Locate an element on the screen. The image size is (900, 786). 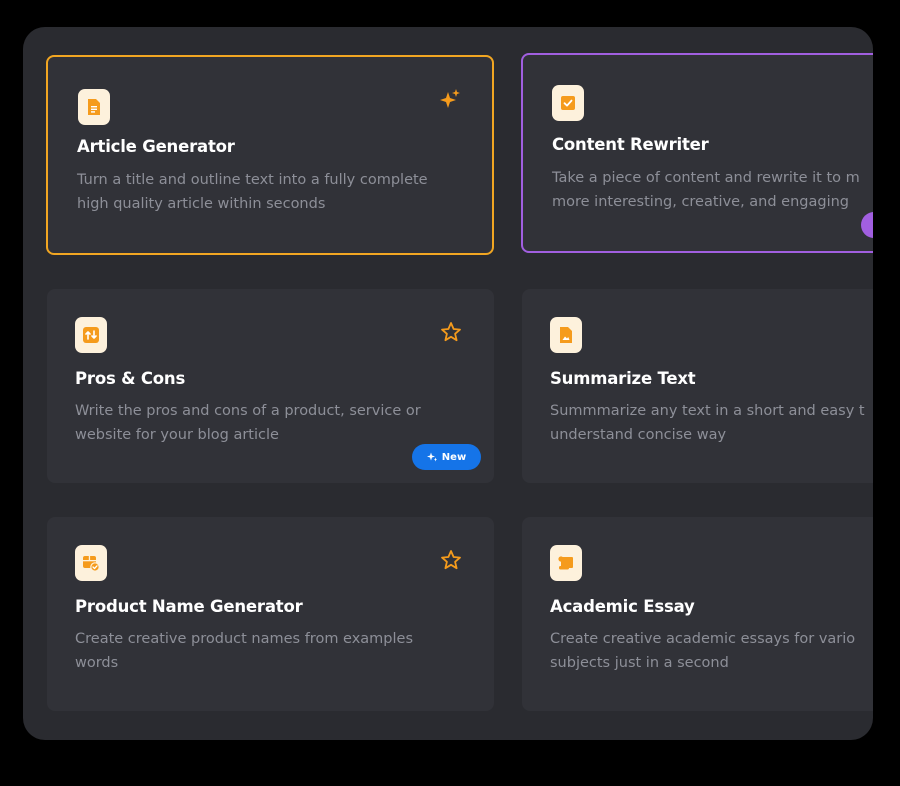
card-description-line: high quality article within seconds is located at coordinates (201, 204).